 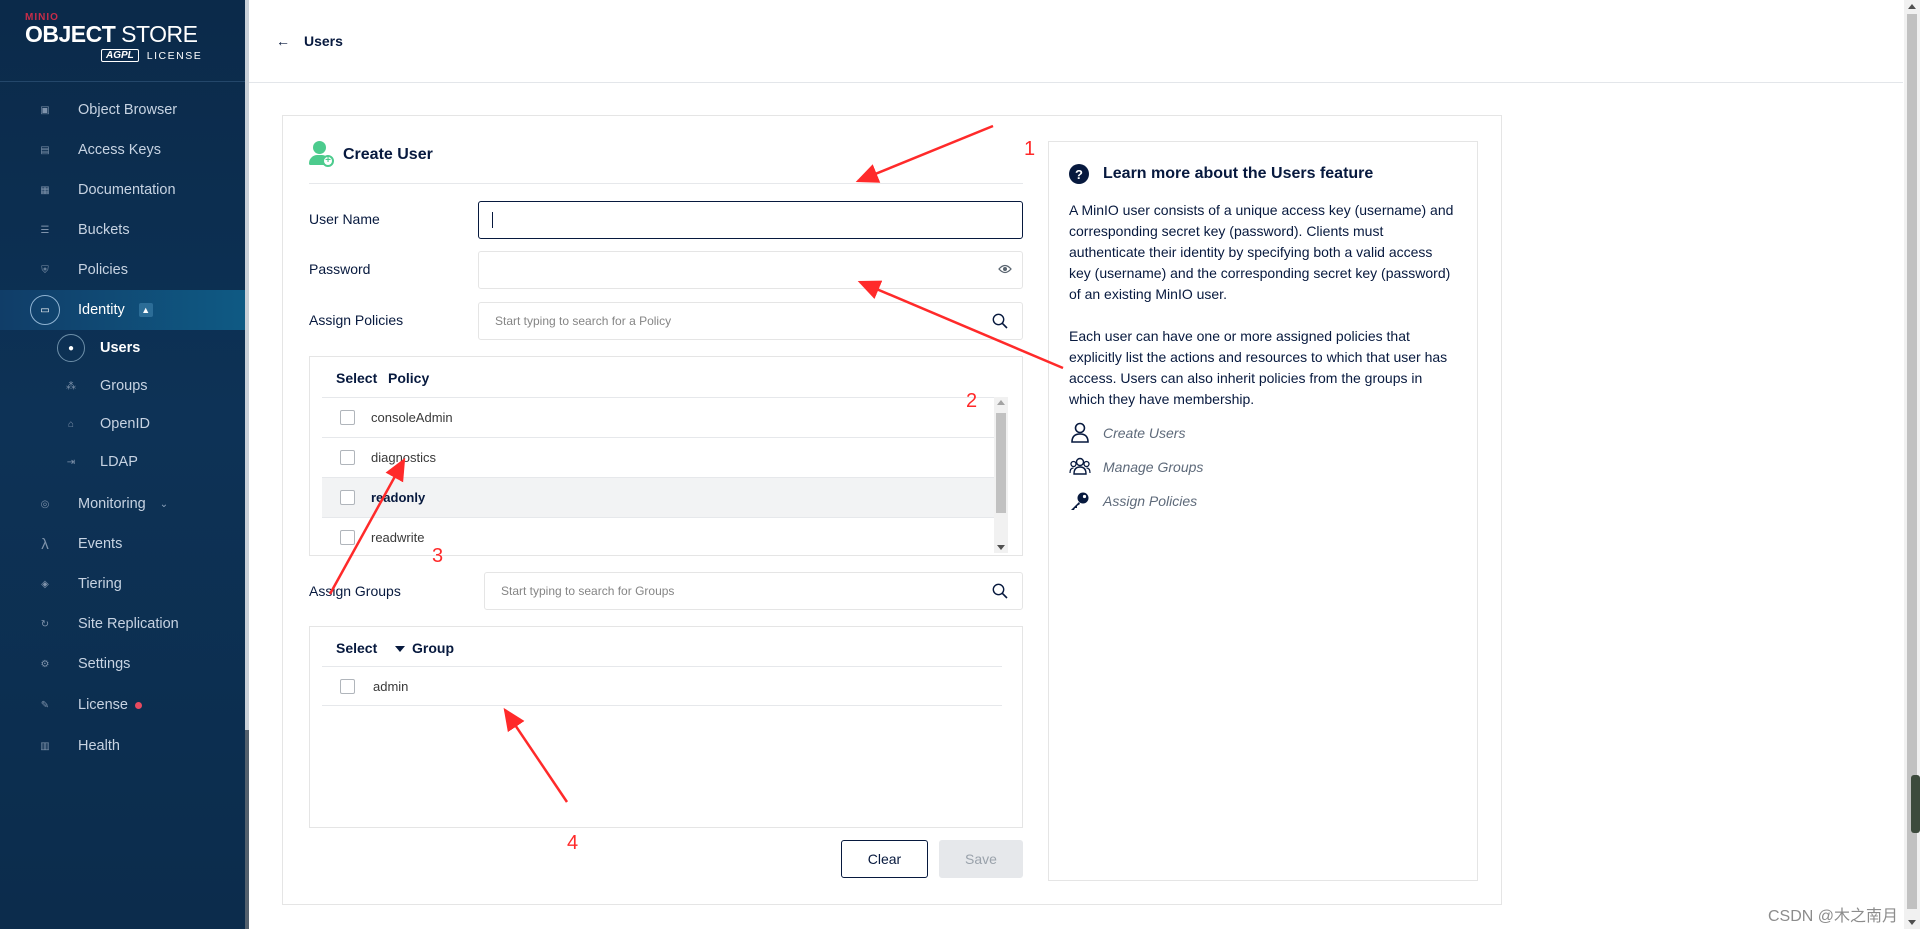 What do you see at coordinates (104, 664) in the screenshot?
I see `sidebar-item-label: Settings` at bounding box center [104, 664].